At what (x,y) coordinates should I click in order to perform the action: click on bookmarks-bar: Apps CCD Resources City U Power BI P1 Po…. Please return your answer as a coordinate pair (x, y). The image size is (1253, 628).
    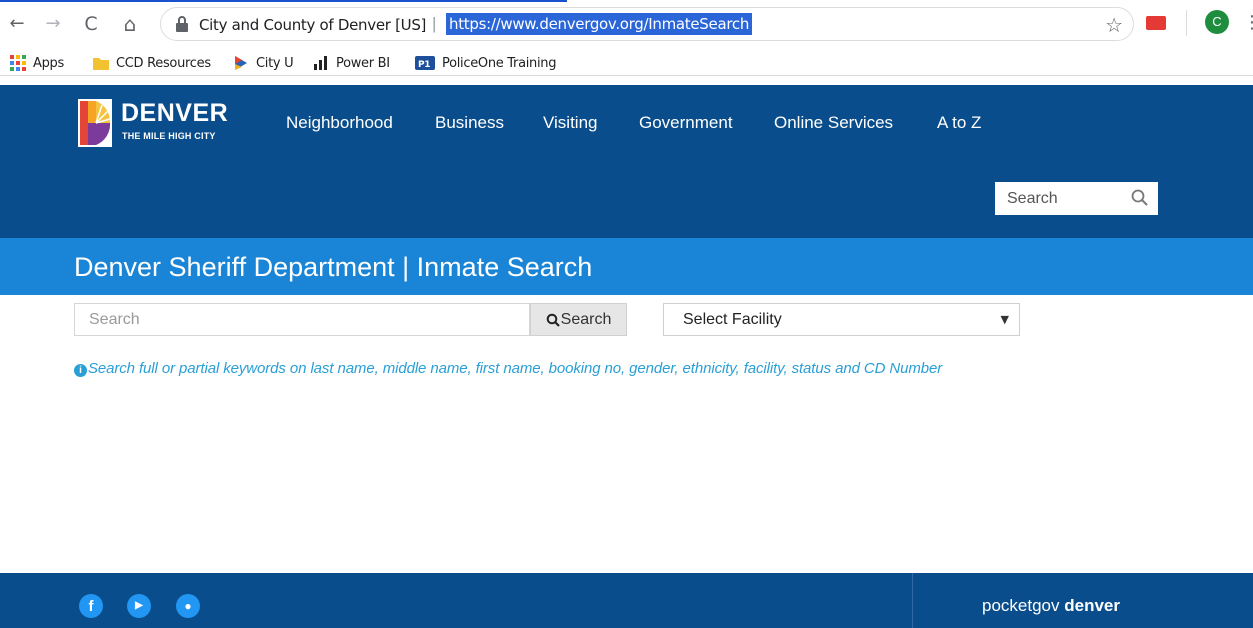
    Looking at the image, I should click on (626, 62).